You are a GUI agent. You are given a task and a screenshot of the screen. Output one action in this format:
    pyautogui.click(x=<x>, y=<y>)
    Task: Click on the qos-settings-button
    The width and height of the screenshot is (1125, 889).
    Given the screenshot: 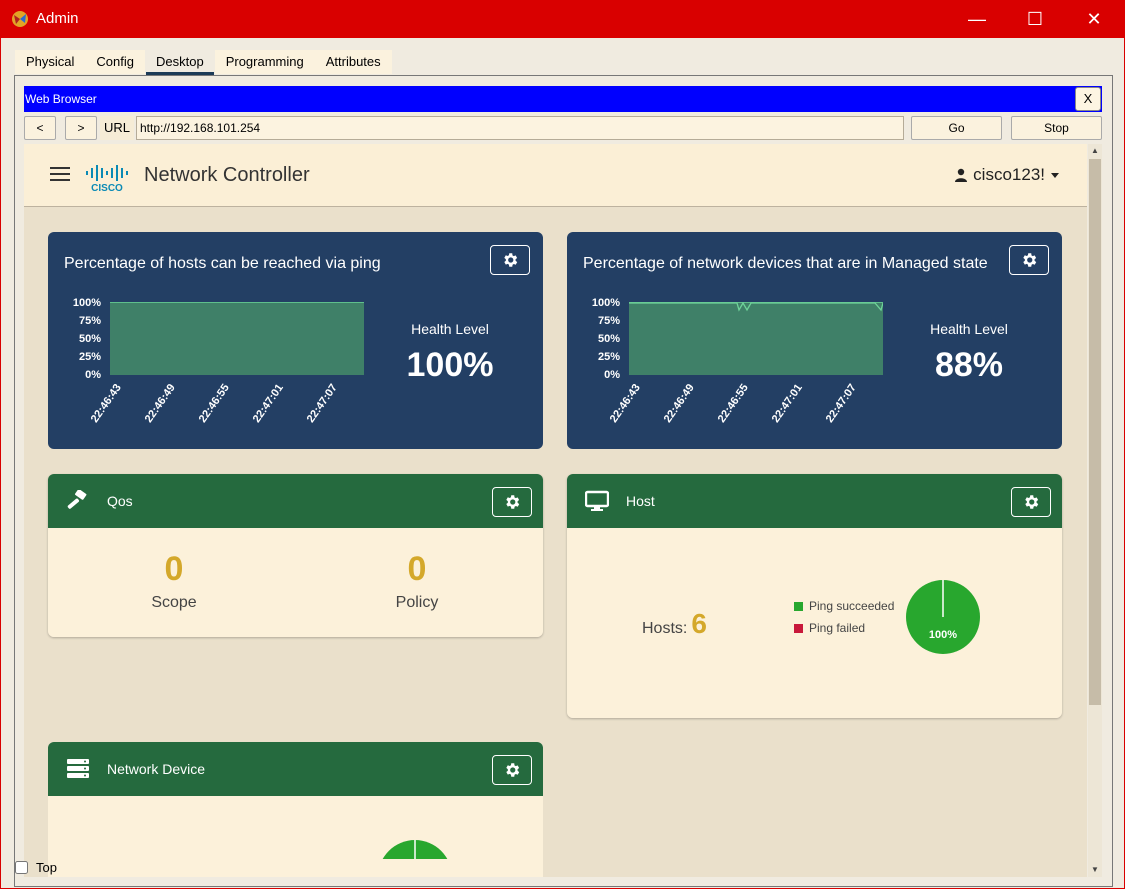 What is the action you would take?
    pyautogui.click(x=512, y=502)
    